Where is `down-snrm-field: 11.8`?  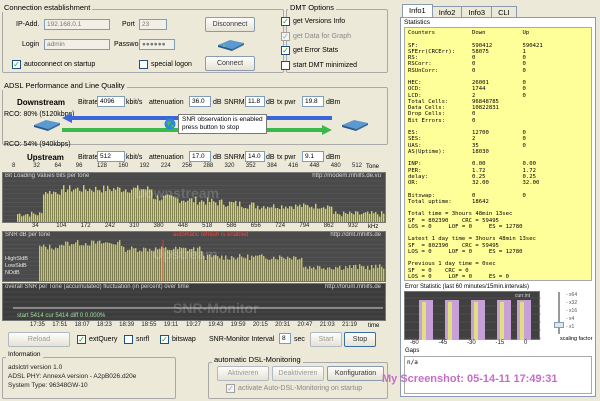 down-snrm-field: 11.8 is located at coordinates (255, 101).